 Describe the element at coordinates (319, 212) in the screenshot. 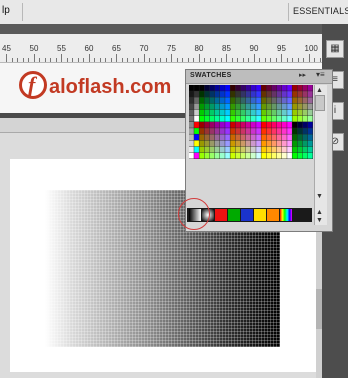

I see `scroll-up-icon: ▲` at that location.